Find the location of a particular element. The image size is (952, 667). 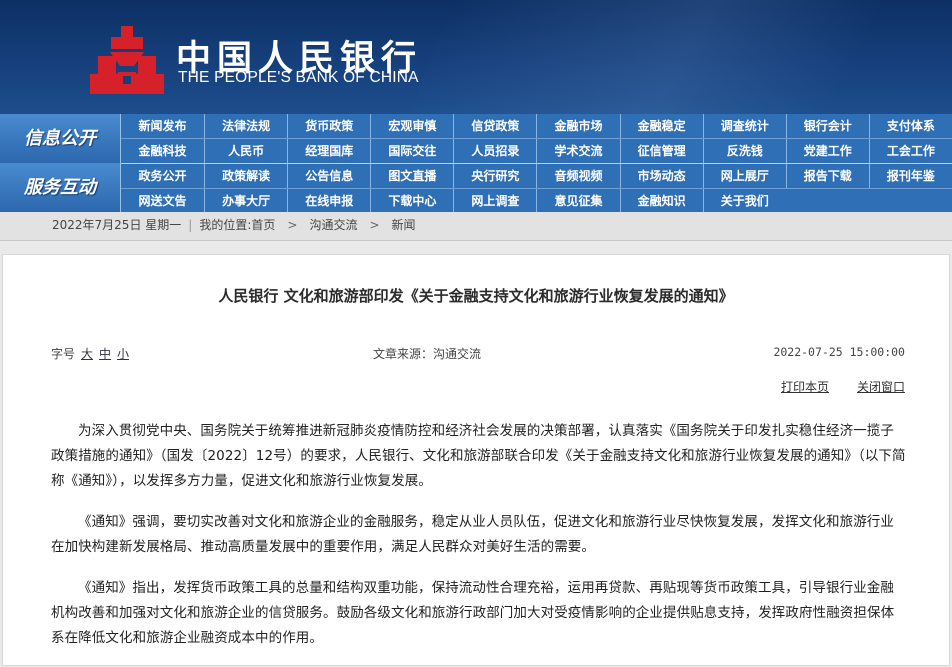

article-actions: 打印本页 关闭窗口 is located at coordinates (829, 386).